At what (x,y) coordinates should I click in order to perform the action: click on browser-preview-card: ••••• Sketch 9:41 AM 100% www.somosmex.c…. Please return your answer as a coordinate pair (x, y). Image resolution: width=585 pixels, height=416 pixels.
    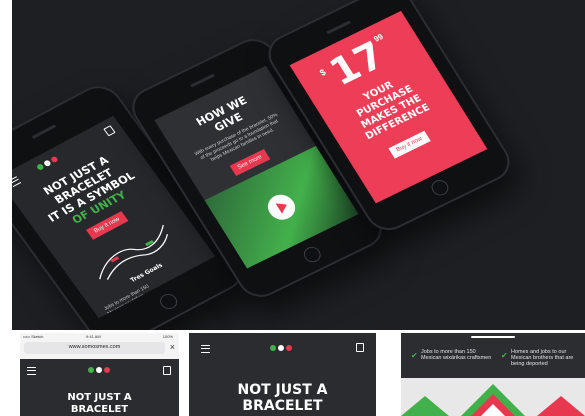
    Looking at the image, I should click on (99, 374).